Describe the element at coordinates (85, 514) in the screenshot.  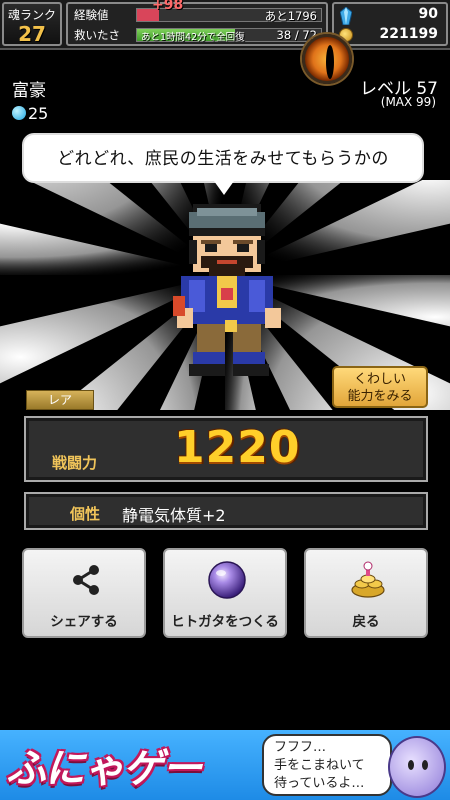
I see `trait-label: 個性` at that location.